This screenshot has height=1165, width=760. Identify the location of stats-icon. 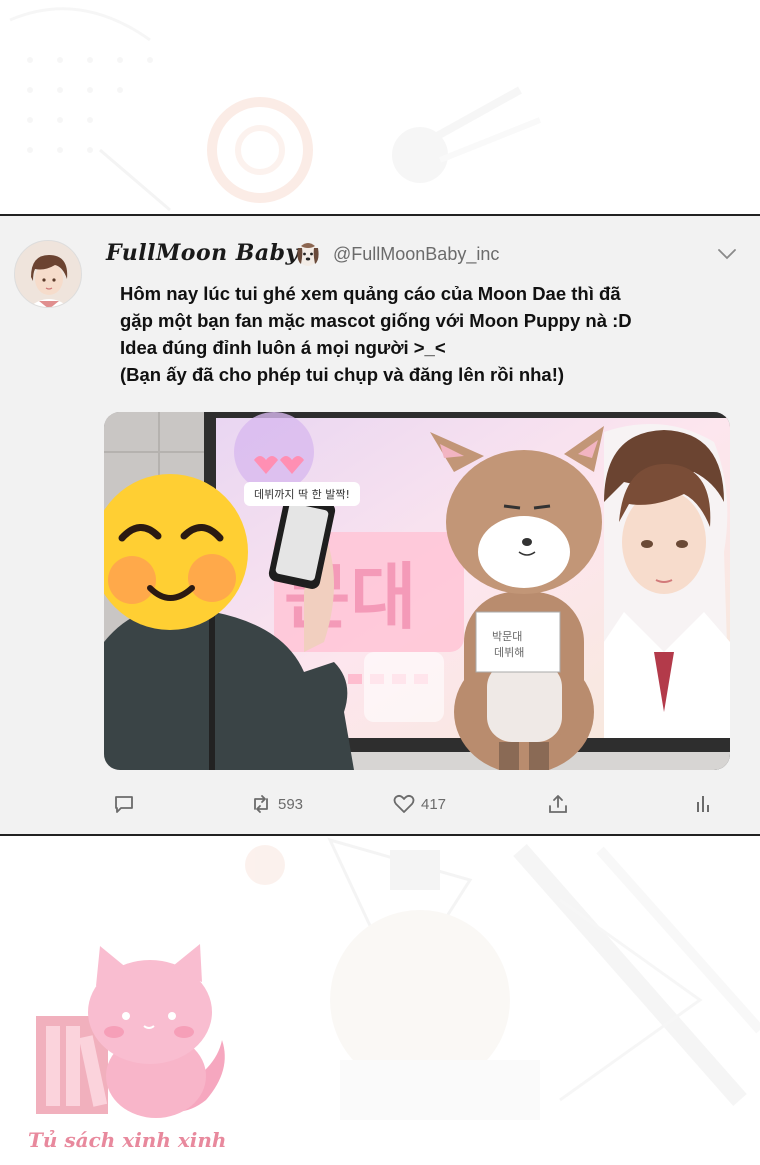
(703, 804).